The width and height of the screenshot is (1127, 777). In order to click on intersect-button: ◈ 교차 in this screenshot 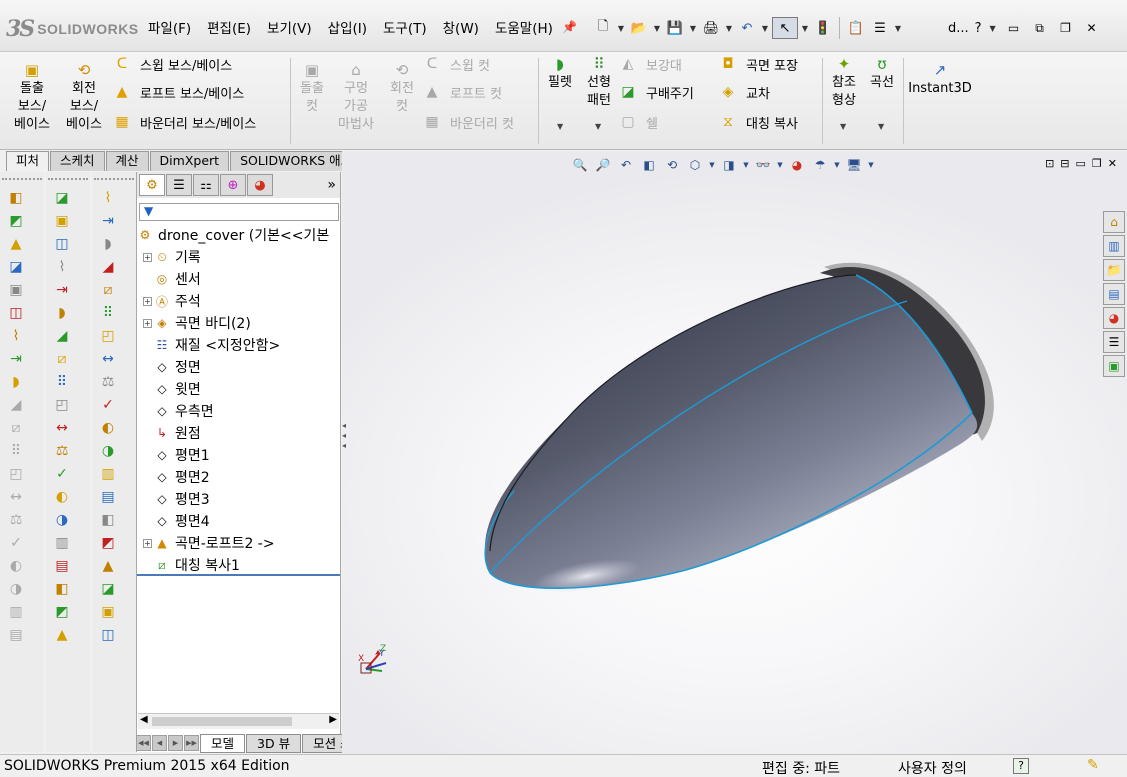, I will do `click(744, 92)`.